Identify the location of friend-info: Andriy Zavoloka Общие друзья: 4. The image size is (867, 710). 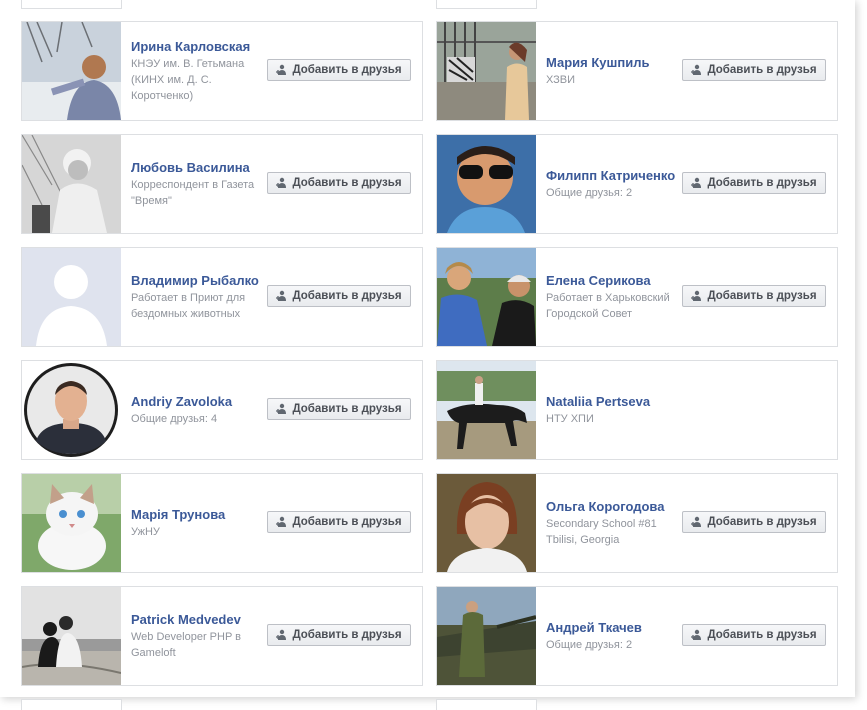
(201, 410).